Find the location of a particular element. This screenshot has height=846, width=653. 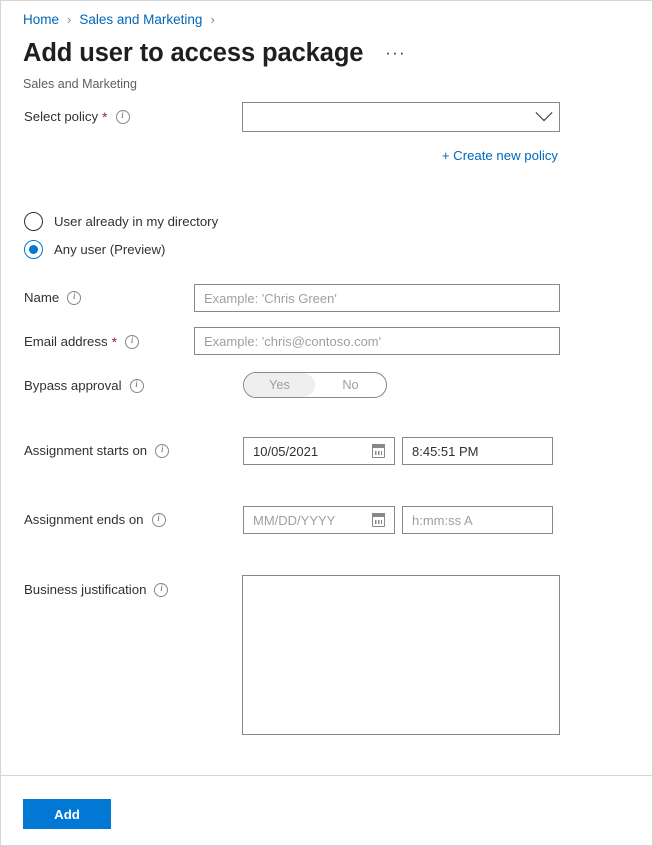

assignment-starts-date-input: 10/05/2021 is located at coordinates (319, 451).